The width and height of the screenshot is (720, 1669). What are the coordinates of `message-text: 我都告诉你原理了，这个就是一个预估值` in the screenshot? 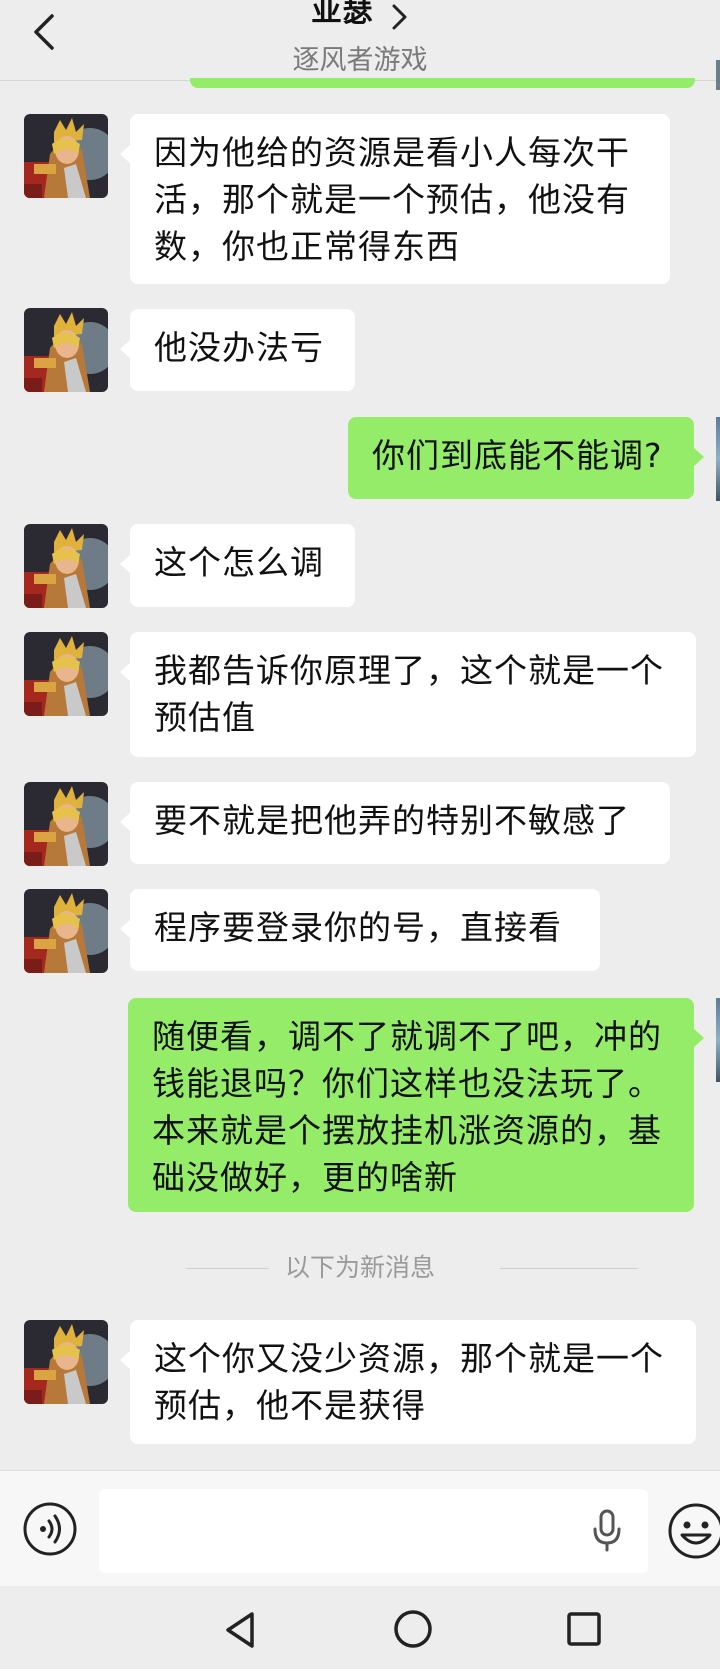 It's located at (409, 694).